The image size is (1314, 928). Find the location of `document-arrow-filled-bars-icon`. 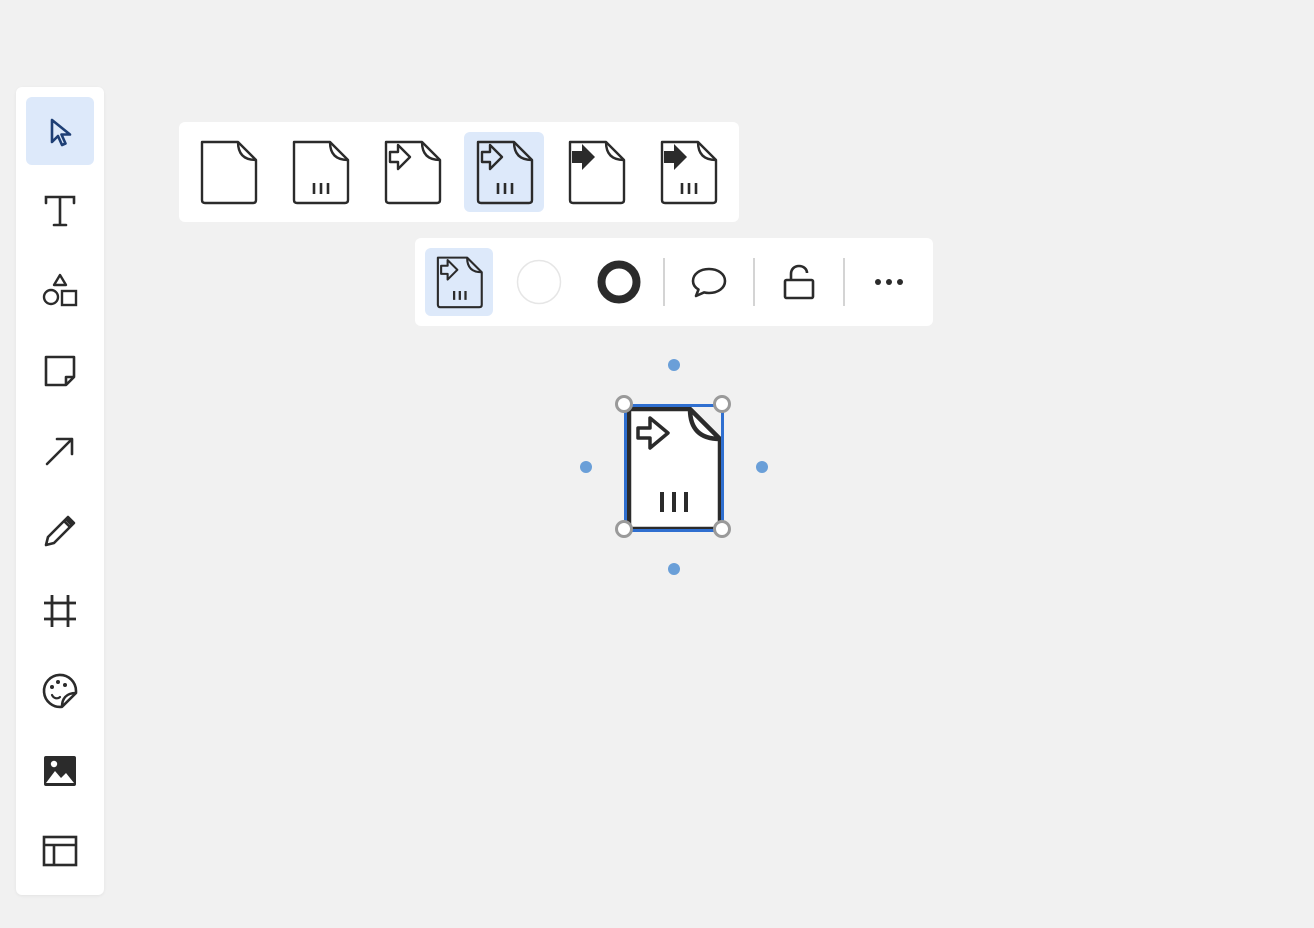

document-arrow-filled-bars-icon is located at coordinates (689, 172).